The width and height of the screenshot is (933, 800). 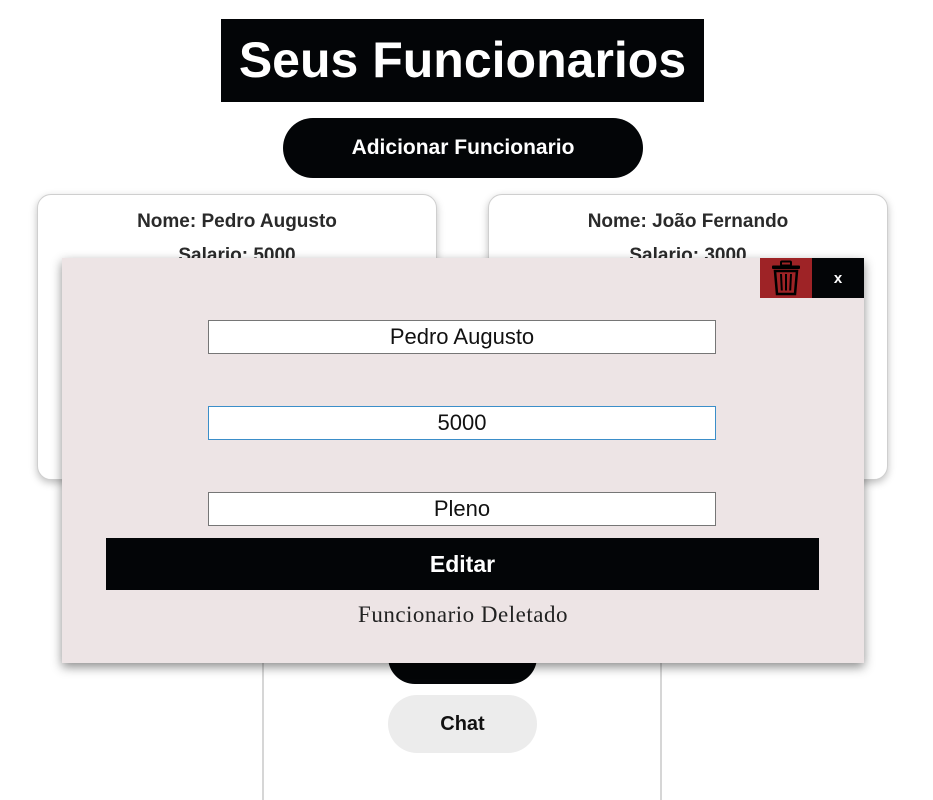 I want to click on employee-name: Nome: Pedro Augusto, so click(x=237, y=221).